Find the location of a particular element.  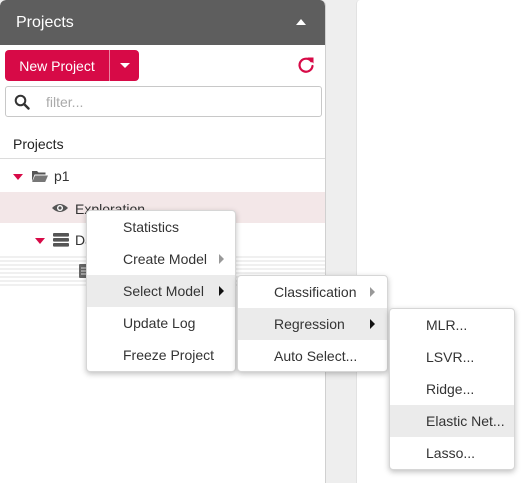

menu-item-freeze-project: Freeze Project is located at coordinates (161, 355).